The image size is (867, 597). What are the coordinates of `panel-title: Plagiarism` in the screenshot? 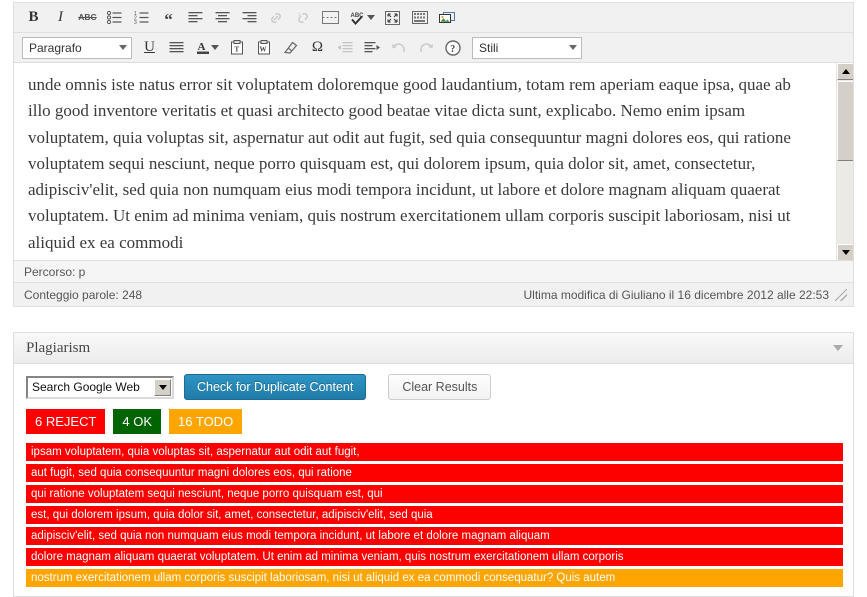 It's located at (58, 347).